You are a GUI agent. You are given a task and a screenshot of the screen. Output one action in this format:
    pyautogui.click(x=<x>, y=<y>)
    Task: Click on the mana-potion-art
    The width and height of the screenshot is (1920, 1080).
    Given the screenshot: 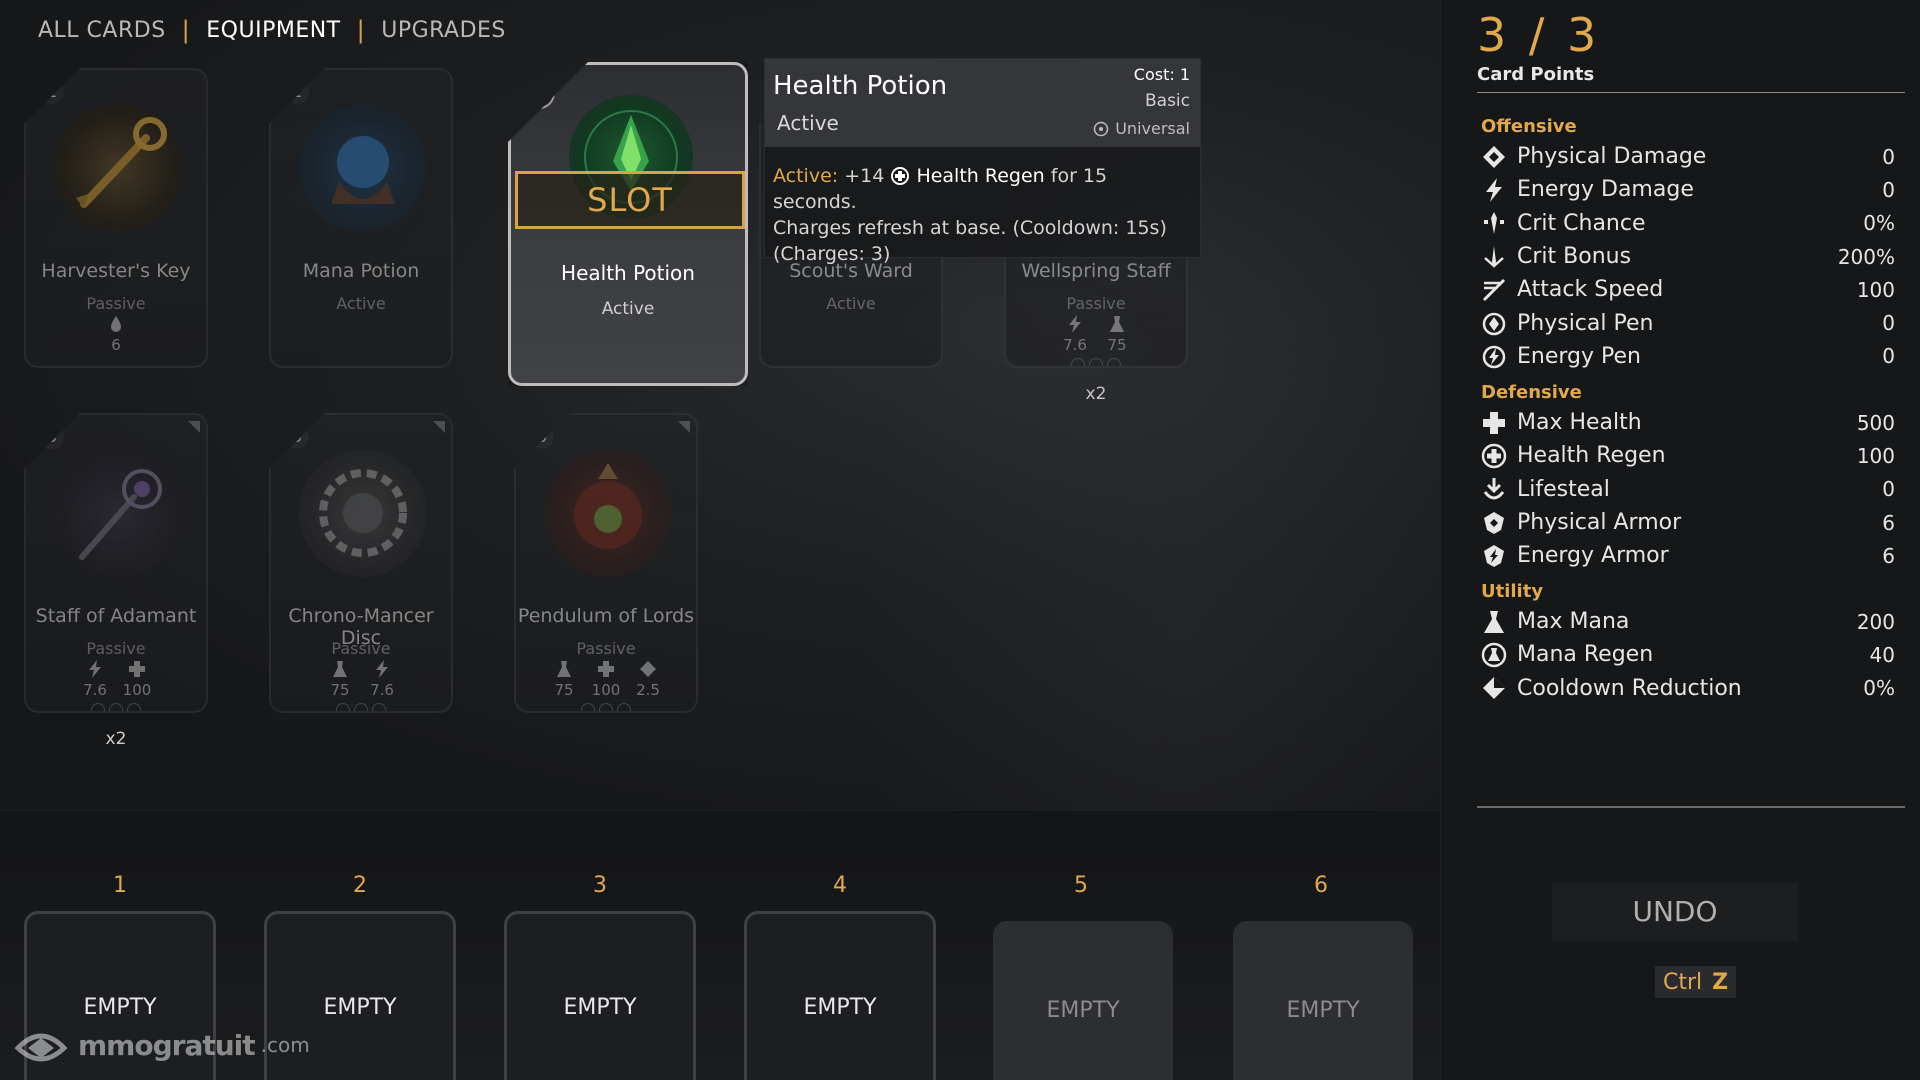 What is the action you would take?
    pyautogui.click(x=363, y=168)
    